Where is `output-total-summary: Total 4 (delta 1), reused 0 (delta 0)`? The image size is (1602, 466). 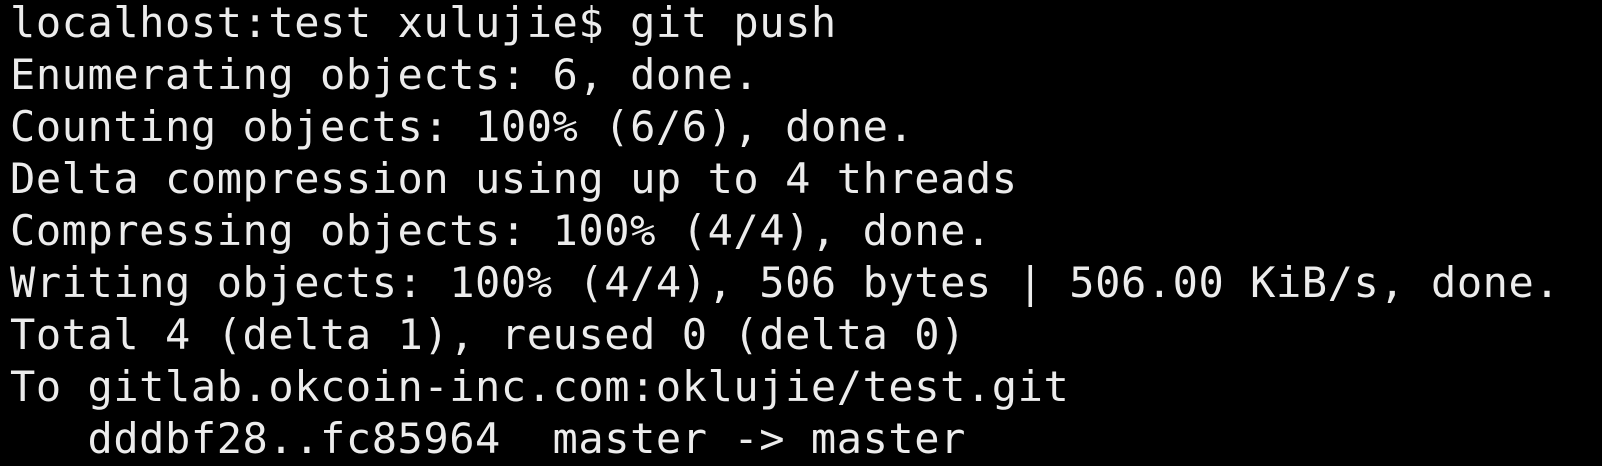 output-total-summary: Total 4 (delta 1), reused 0 (delta 0) is located at coordinates (488, 334).